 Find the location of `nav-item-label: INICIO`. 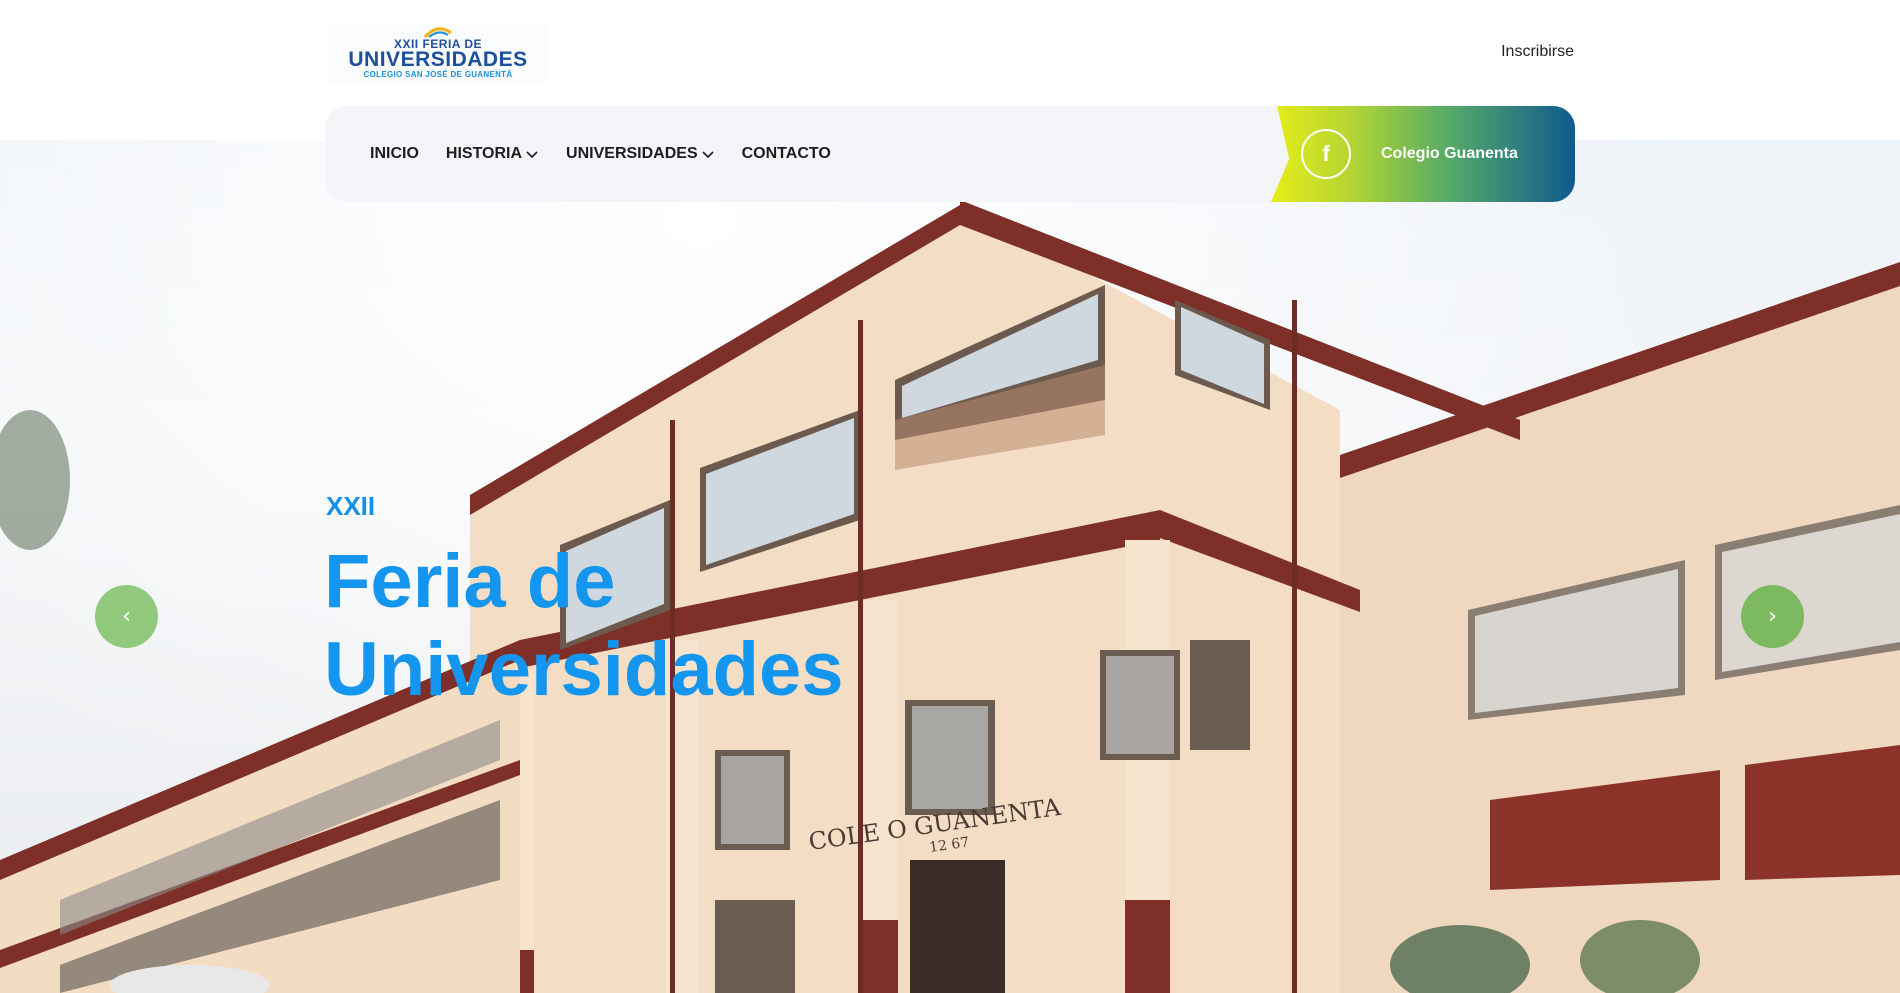

nav-item-label: INICIO is located at coordinates (394, 153).